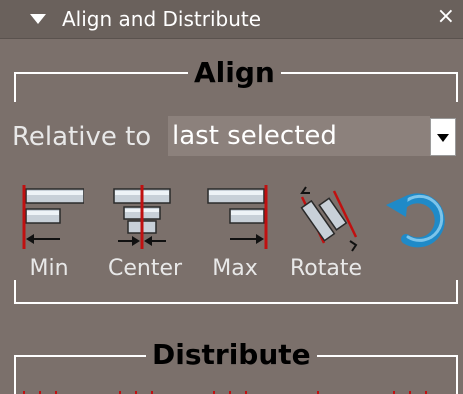 The image size is (463, 394). What do you see at coordinates (231, 355) in the screenshot?
I see `distribute-heading: Distribute` at bounding box center [231, 355].